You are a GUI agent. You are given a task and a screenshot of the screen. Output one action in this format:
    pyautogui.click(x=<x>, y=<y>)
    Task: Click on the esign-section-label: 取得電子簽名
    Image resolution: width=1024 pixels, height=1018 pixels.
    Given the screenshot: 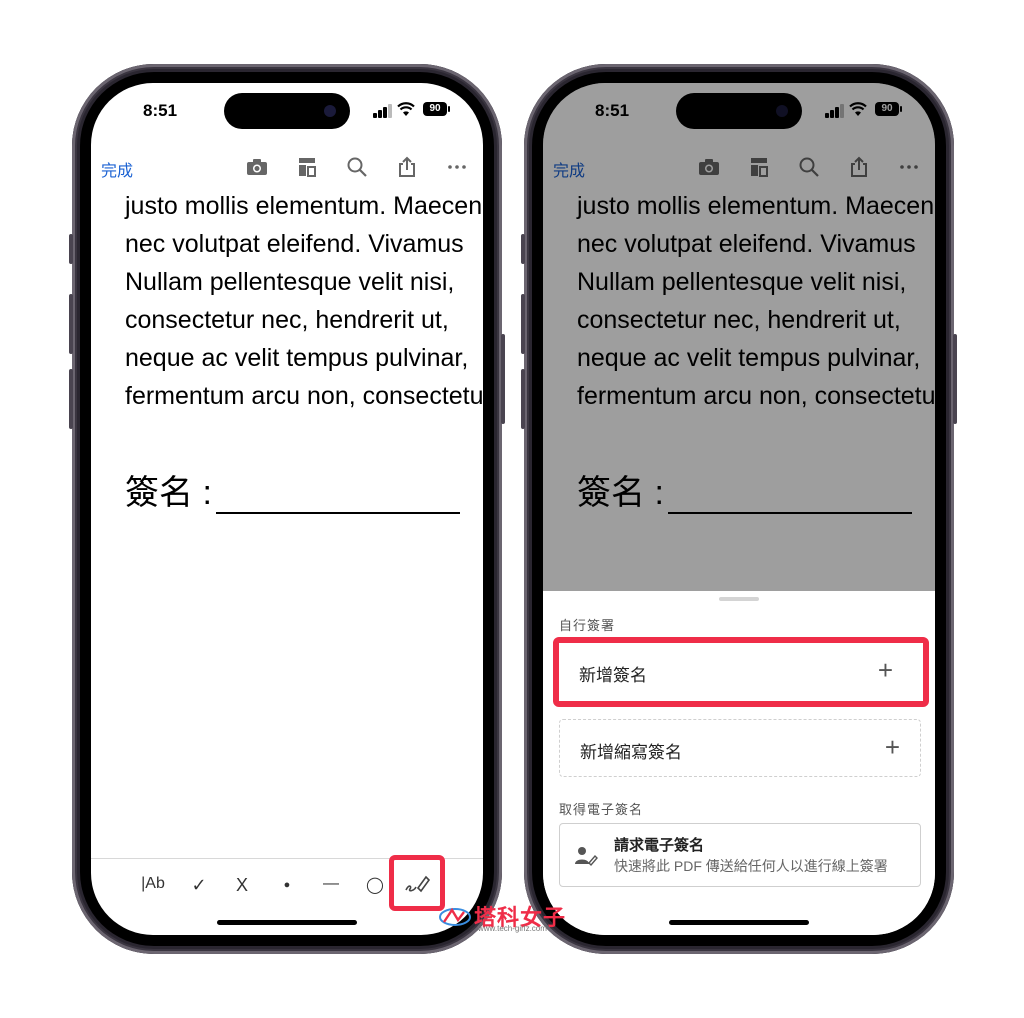 What is the action you would take?
    pyautogui.click(x=601, y=809)
    